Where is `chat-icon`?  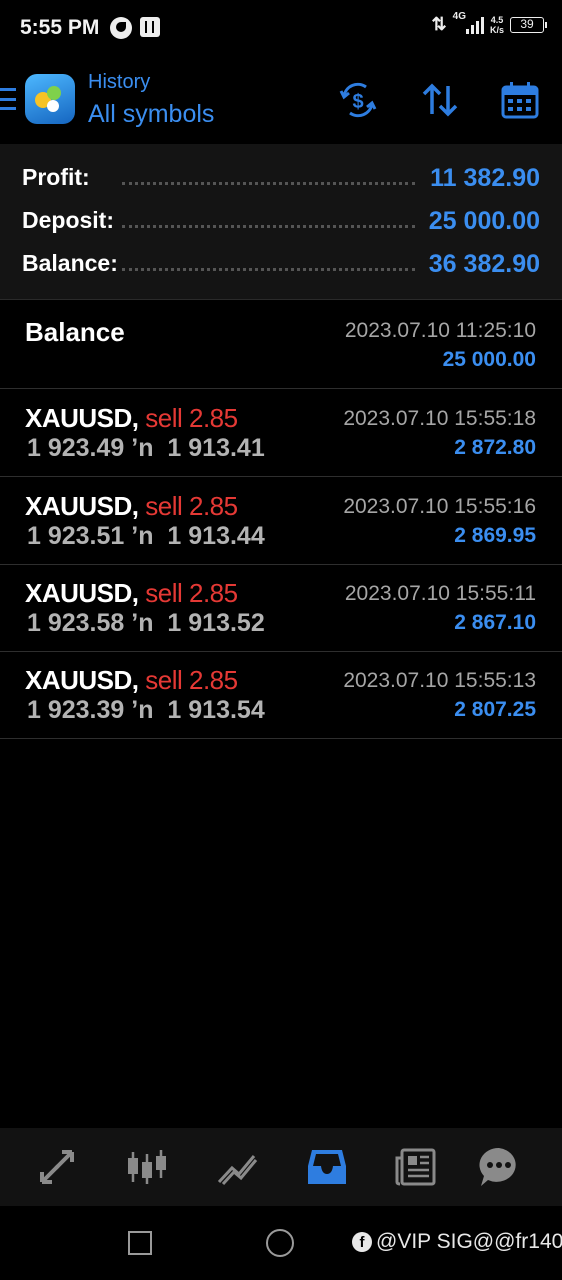 chat-icon is located at coordinates (499, 1167).